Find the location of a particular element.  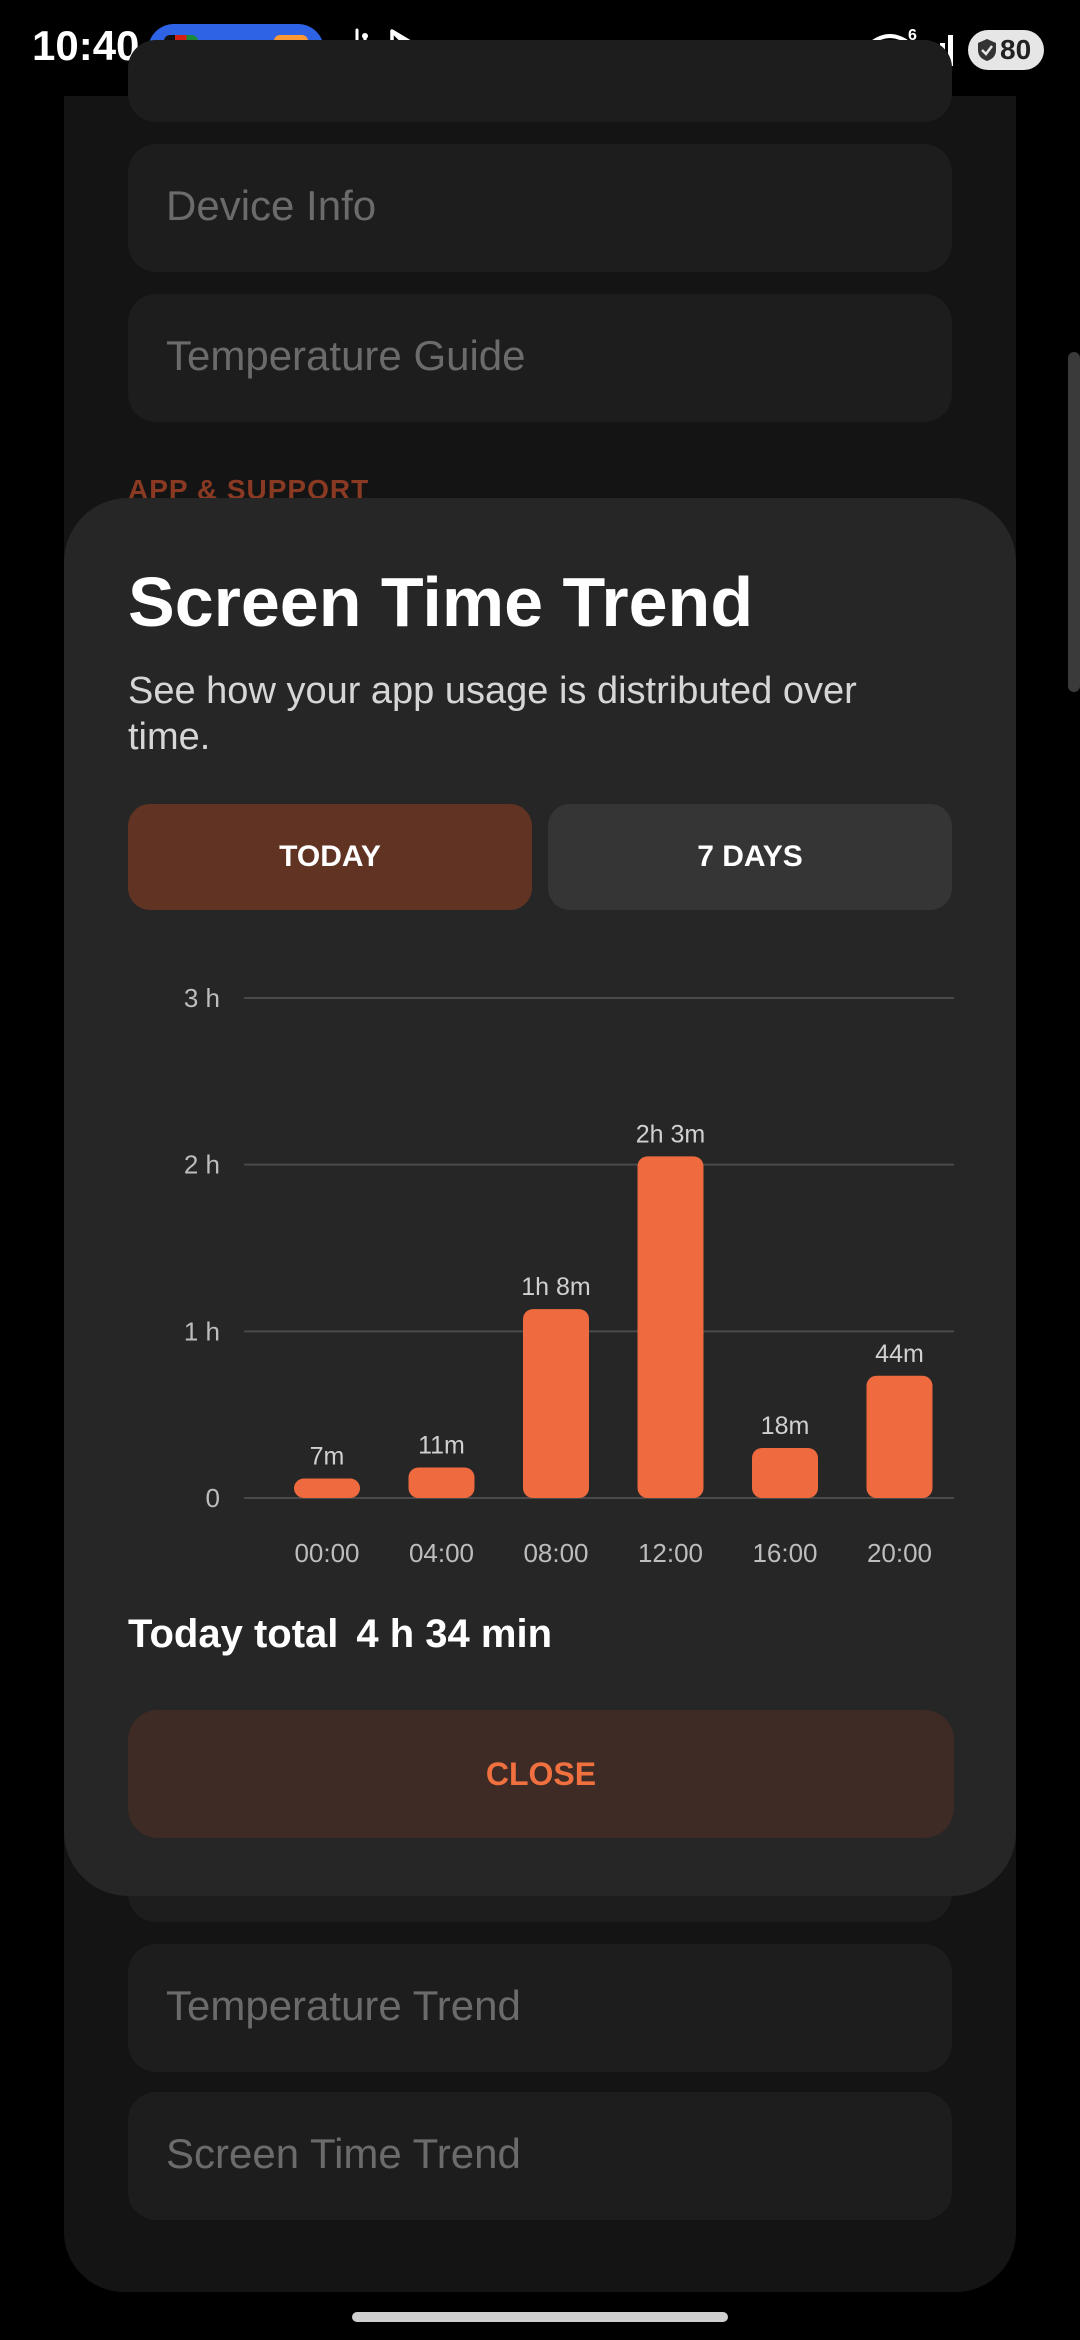

today-total-label: Today total is located at coordinates (233, 1634).